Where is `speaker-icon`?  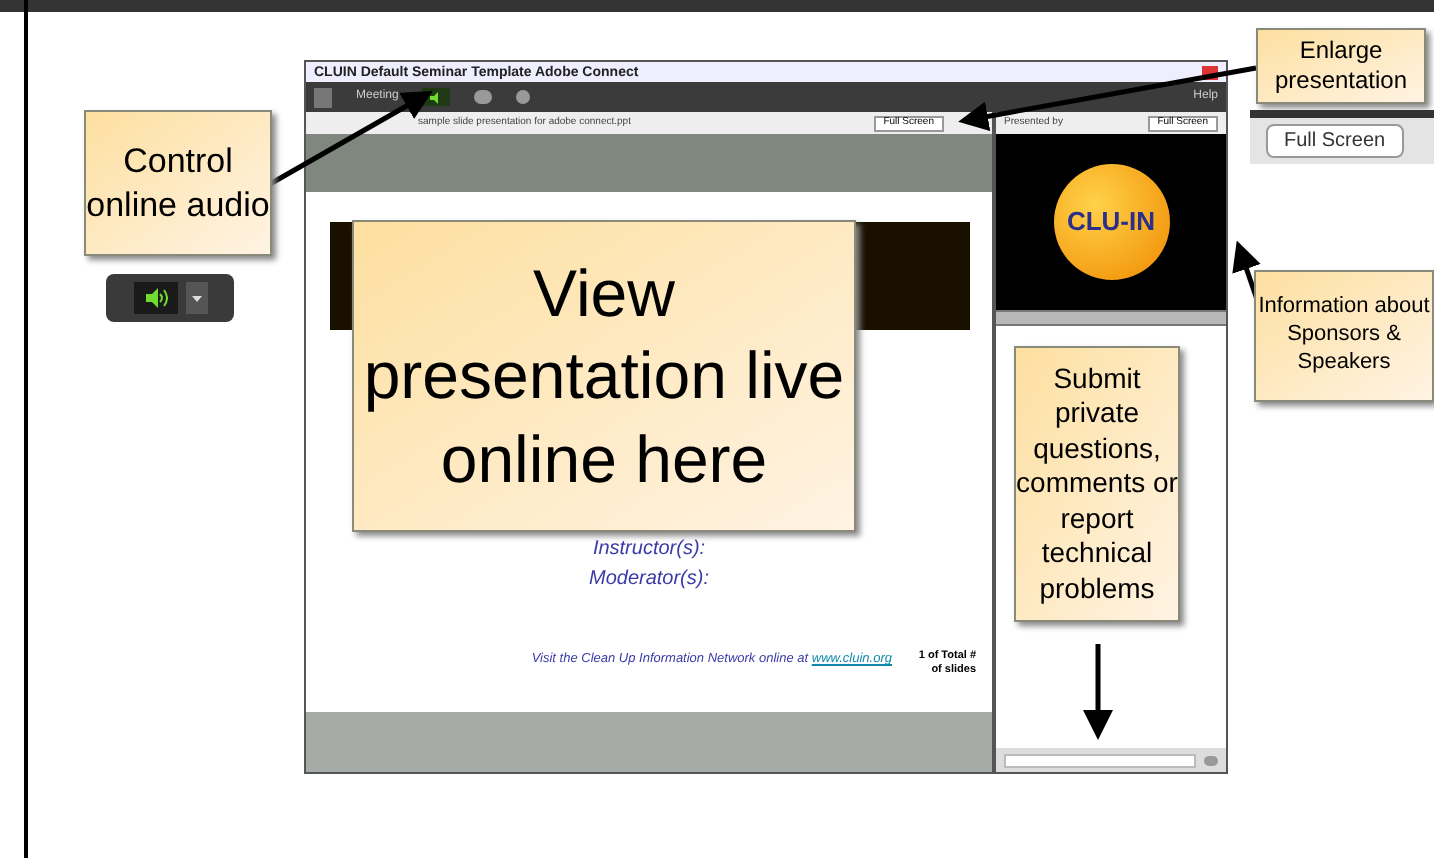
speaker-icon is located at coordinates (155, 298).